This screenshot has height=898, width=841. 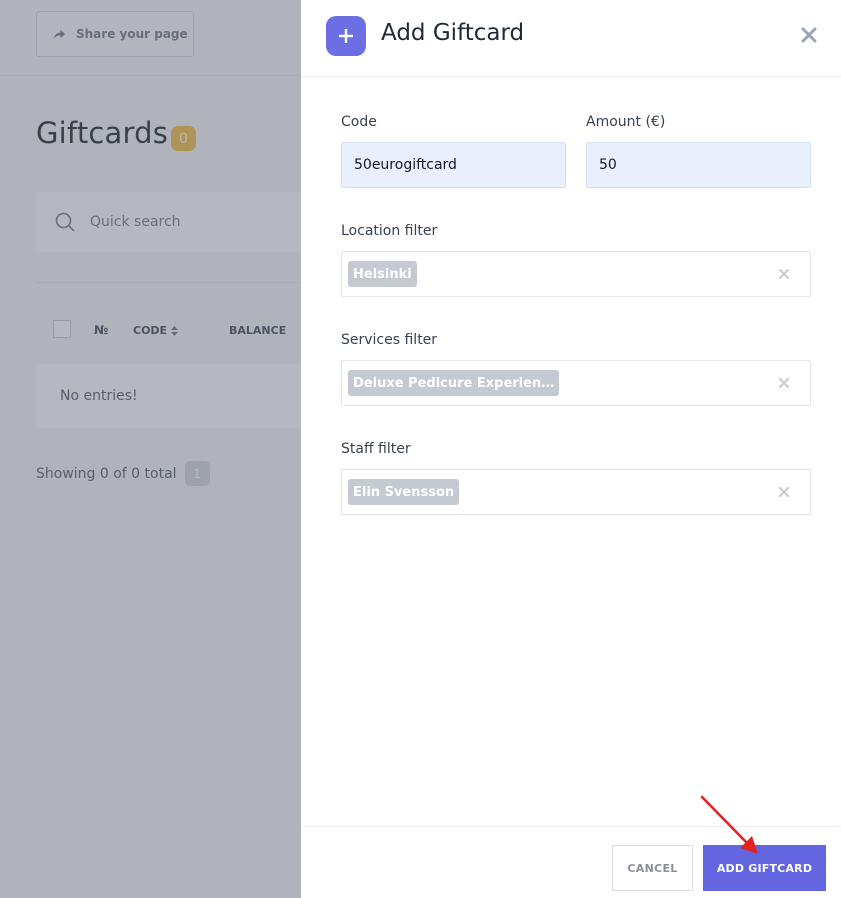 I want to click on amount-input, so click(x=698, y=165).